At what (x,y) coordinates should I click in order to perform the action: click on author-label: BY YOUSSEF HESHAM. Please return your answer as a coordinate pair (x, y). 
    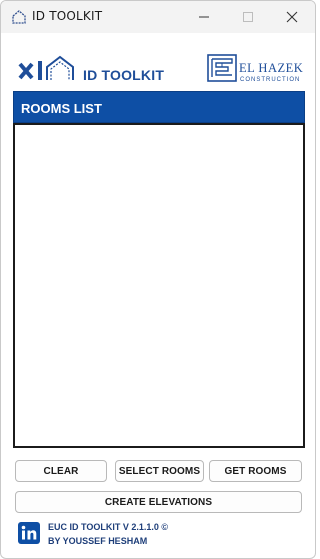
    Looking at the image, I should click on (98, 541).